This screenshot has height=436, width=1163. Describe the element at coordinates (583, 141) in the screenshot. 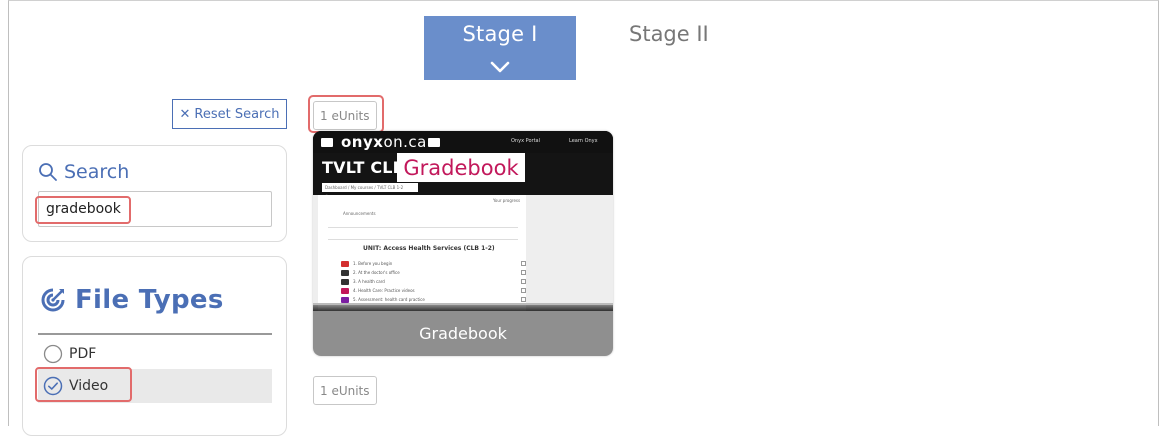

I see `thumbnail-nav-right: Learn Onyx` at that location.